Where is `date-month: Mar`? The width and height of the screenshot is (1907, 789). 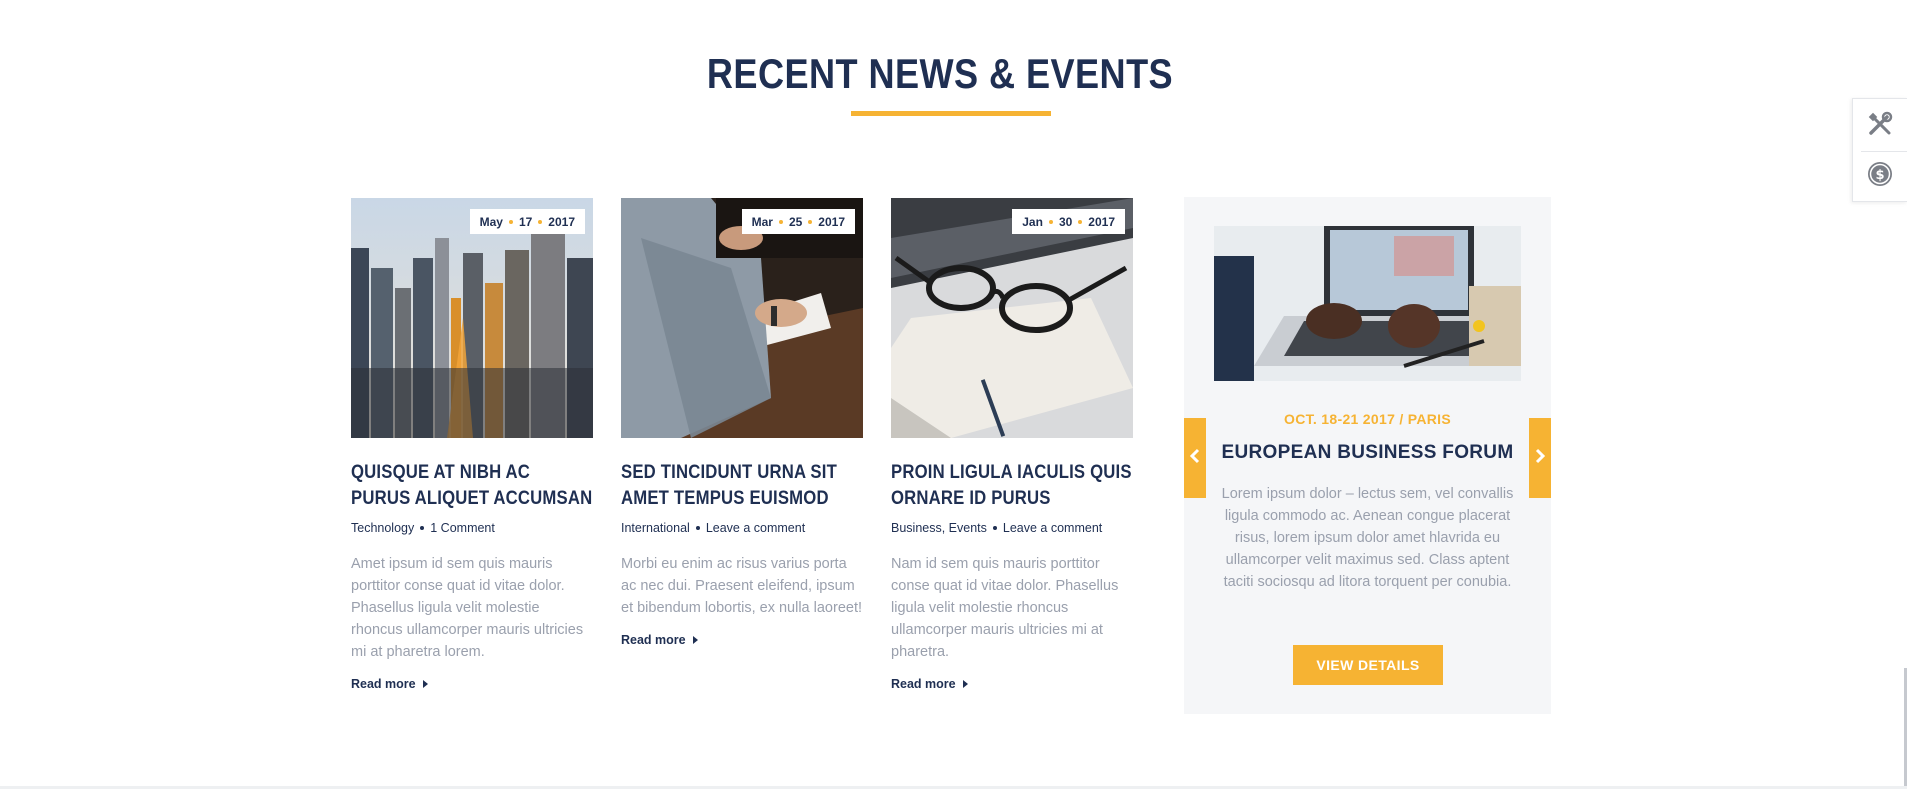 date-month: Mar is located at coordinates (762, 221).